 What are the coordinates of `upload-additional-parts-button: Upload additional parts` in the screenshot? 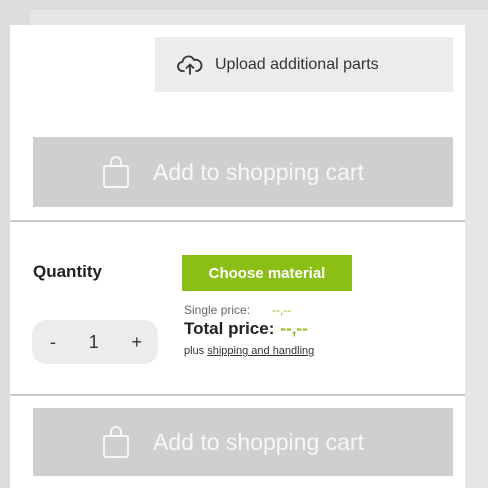 It's located at (304, 64).